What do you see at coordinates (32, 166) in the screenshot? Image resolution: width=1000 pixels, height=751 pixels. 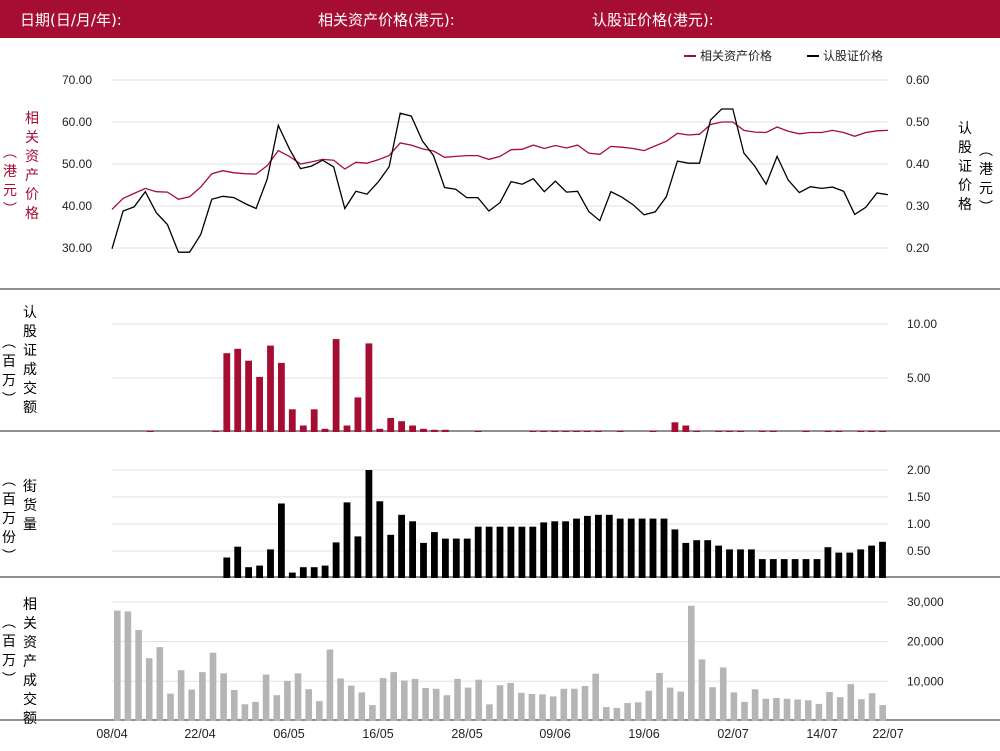 I see `left-price-axis-label: 相关资产价格` at bounding box center [32, 166].